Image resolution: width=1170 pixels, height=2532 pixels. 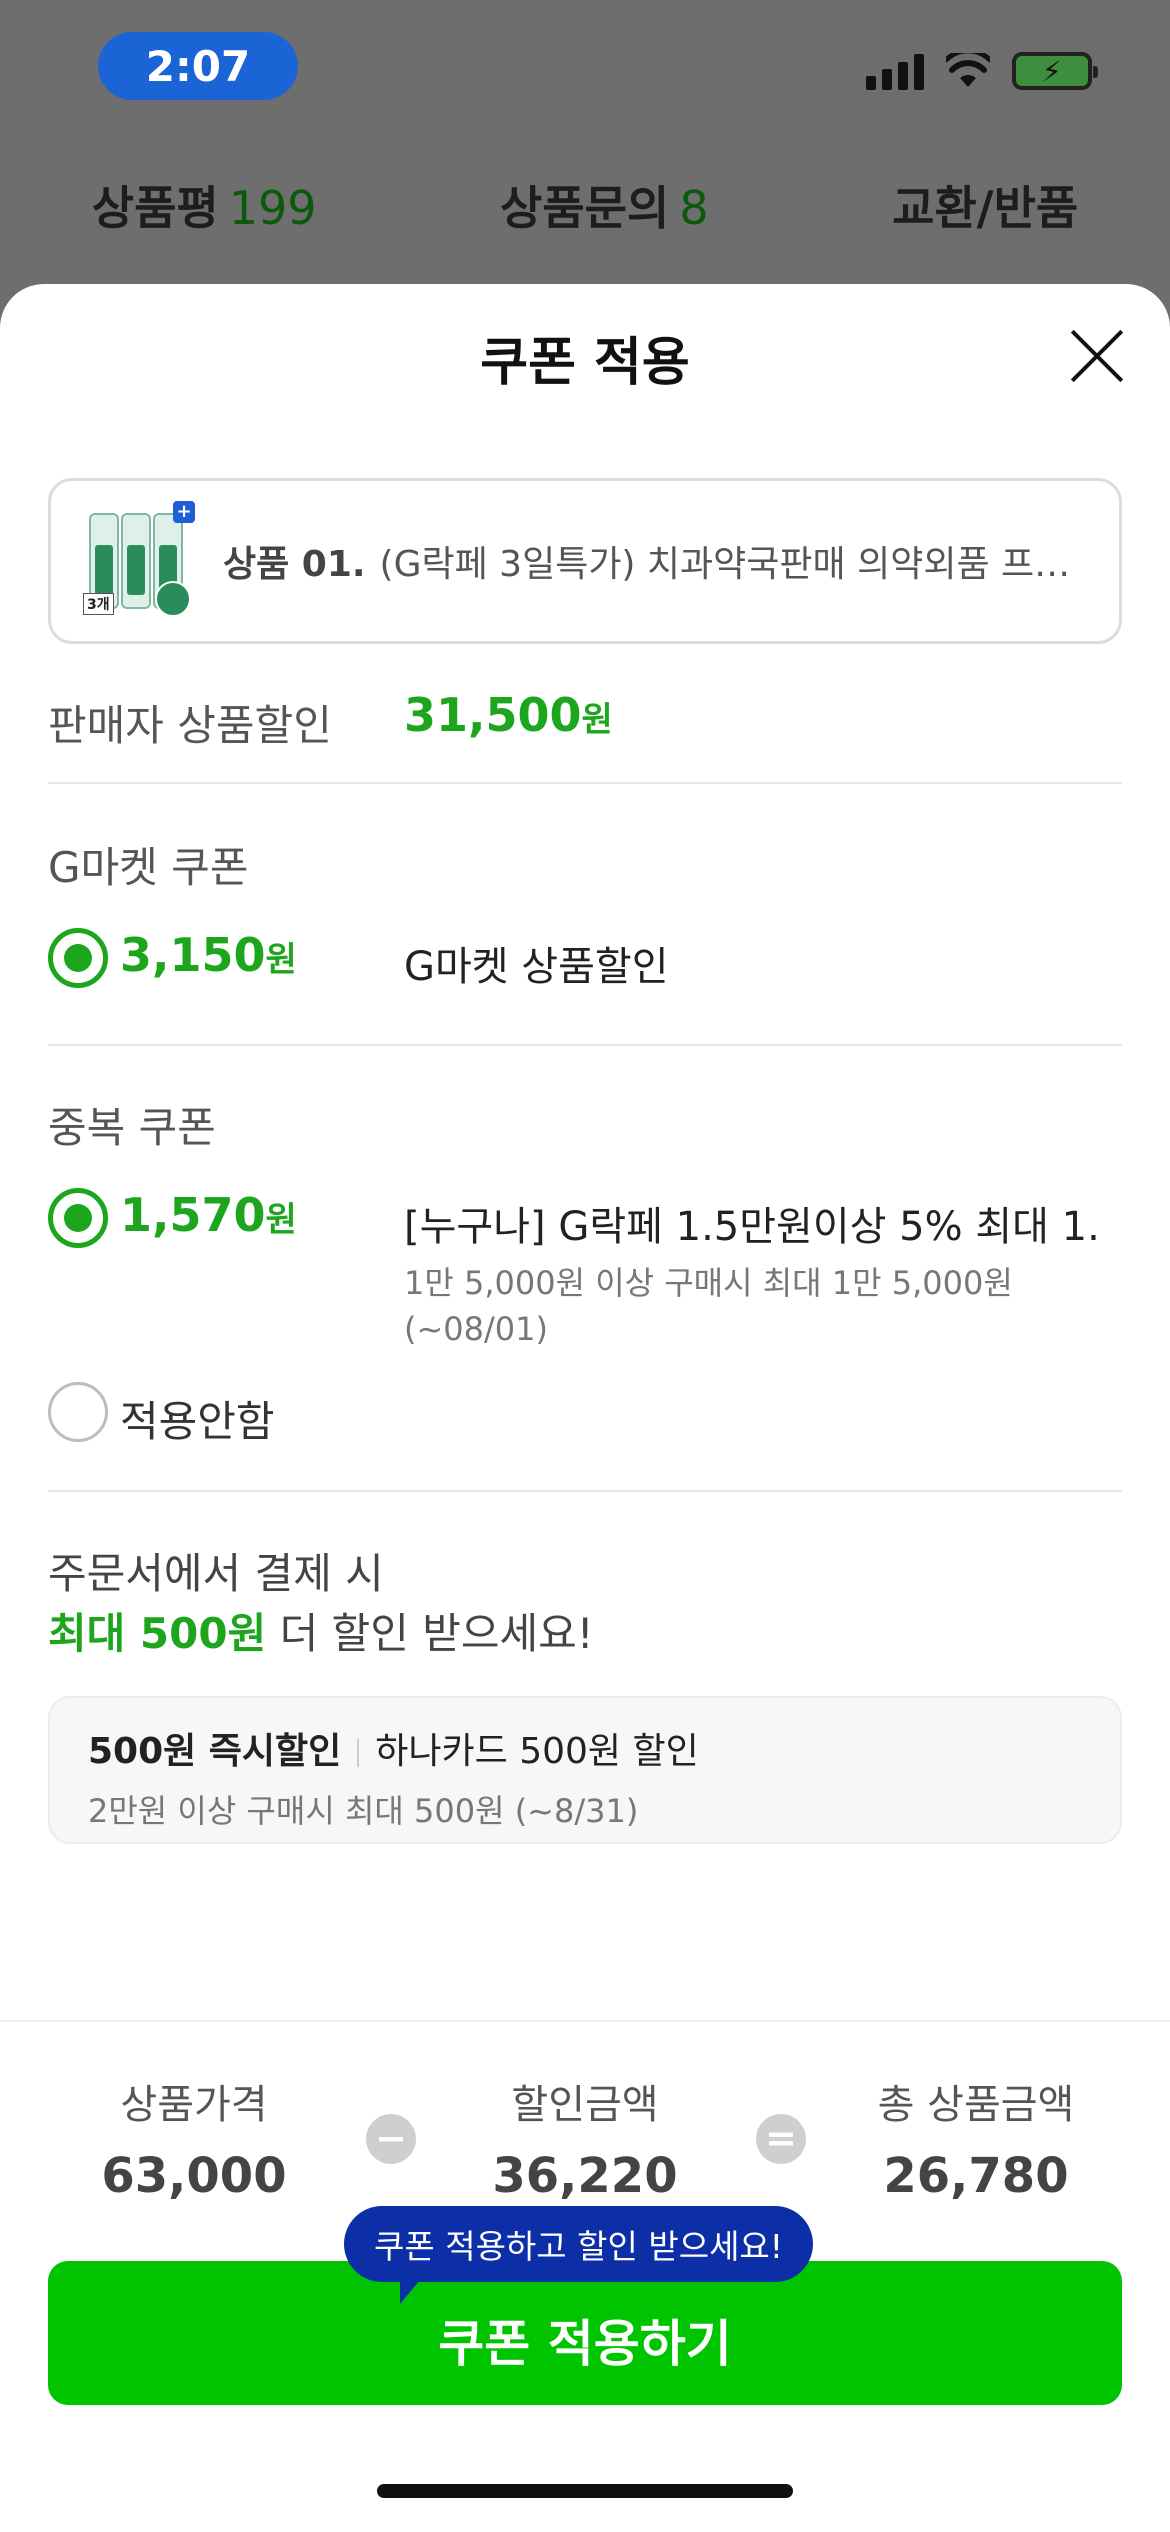 What do you see at coordinates (204, 208) in the screenshot?
I see `tab-reviews: 상품평 199` at bounding box center [204, 208].